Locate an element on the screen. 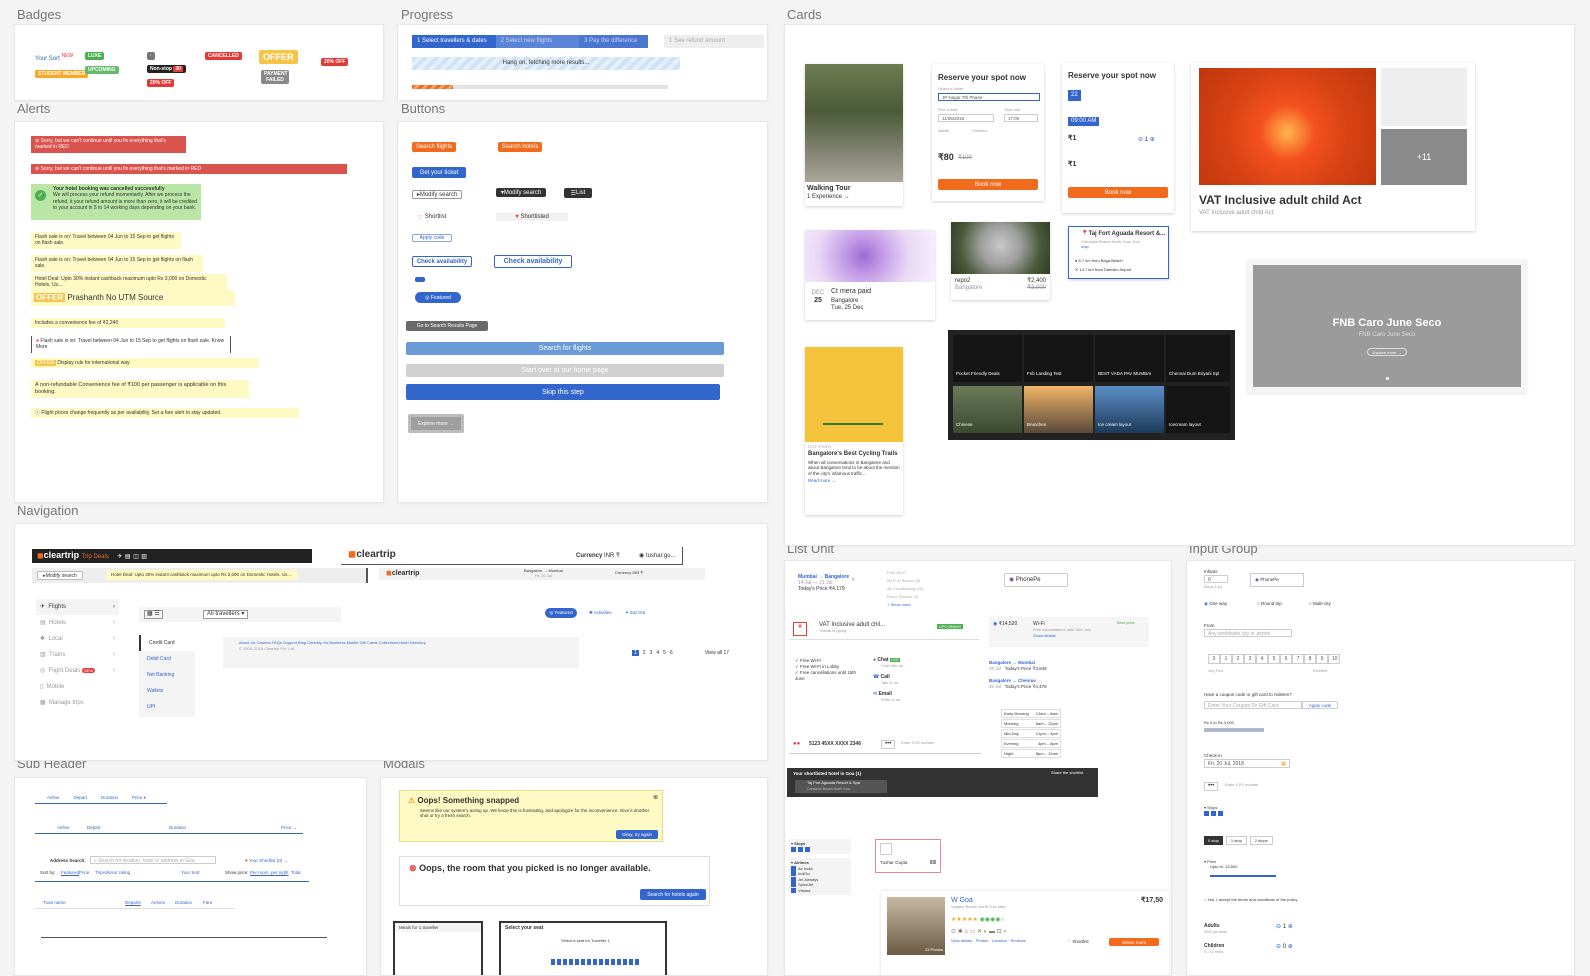 The image size is (1590, 976). hotel-icon: ▤ is located at coordinates (128, 557).